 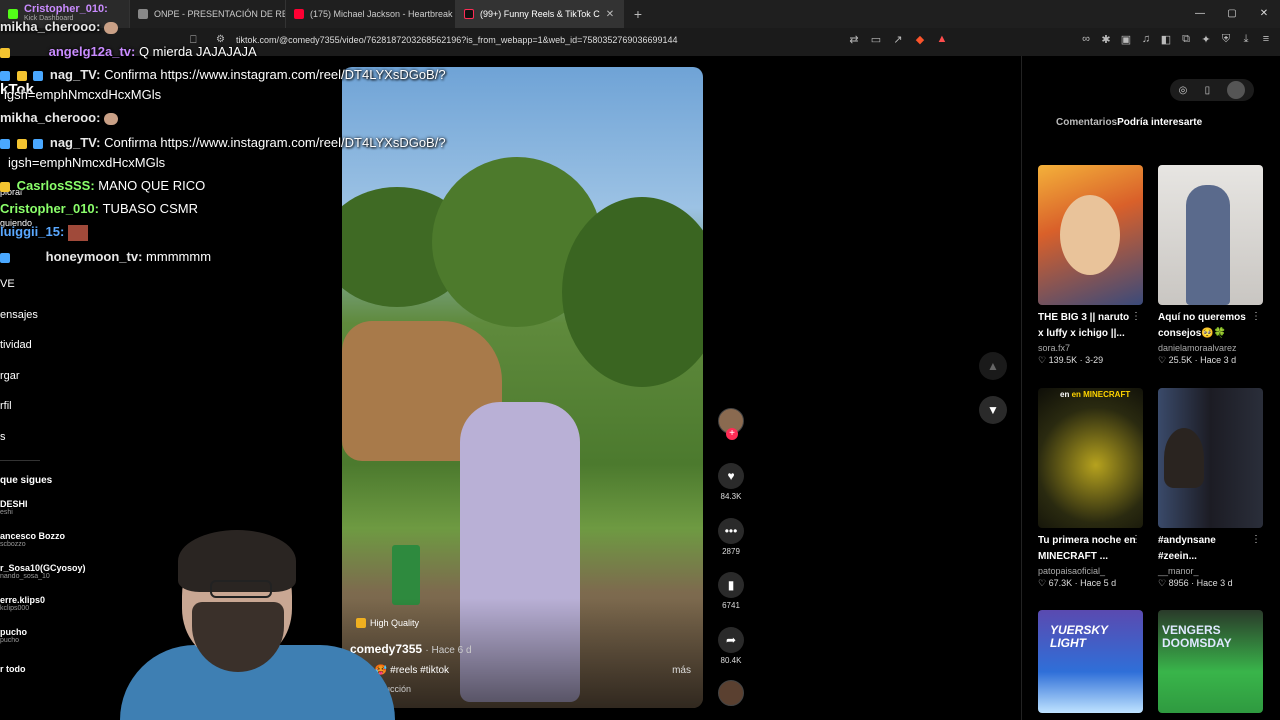 I want to click on cast-icon: ▭, so click(x=876, y=39).